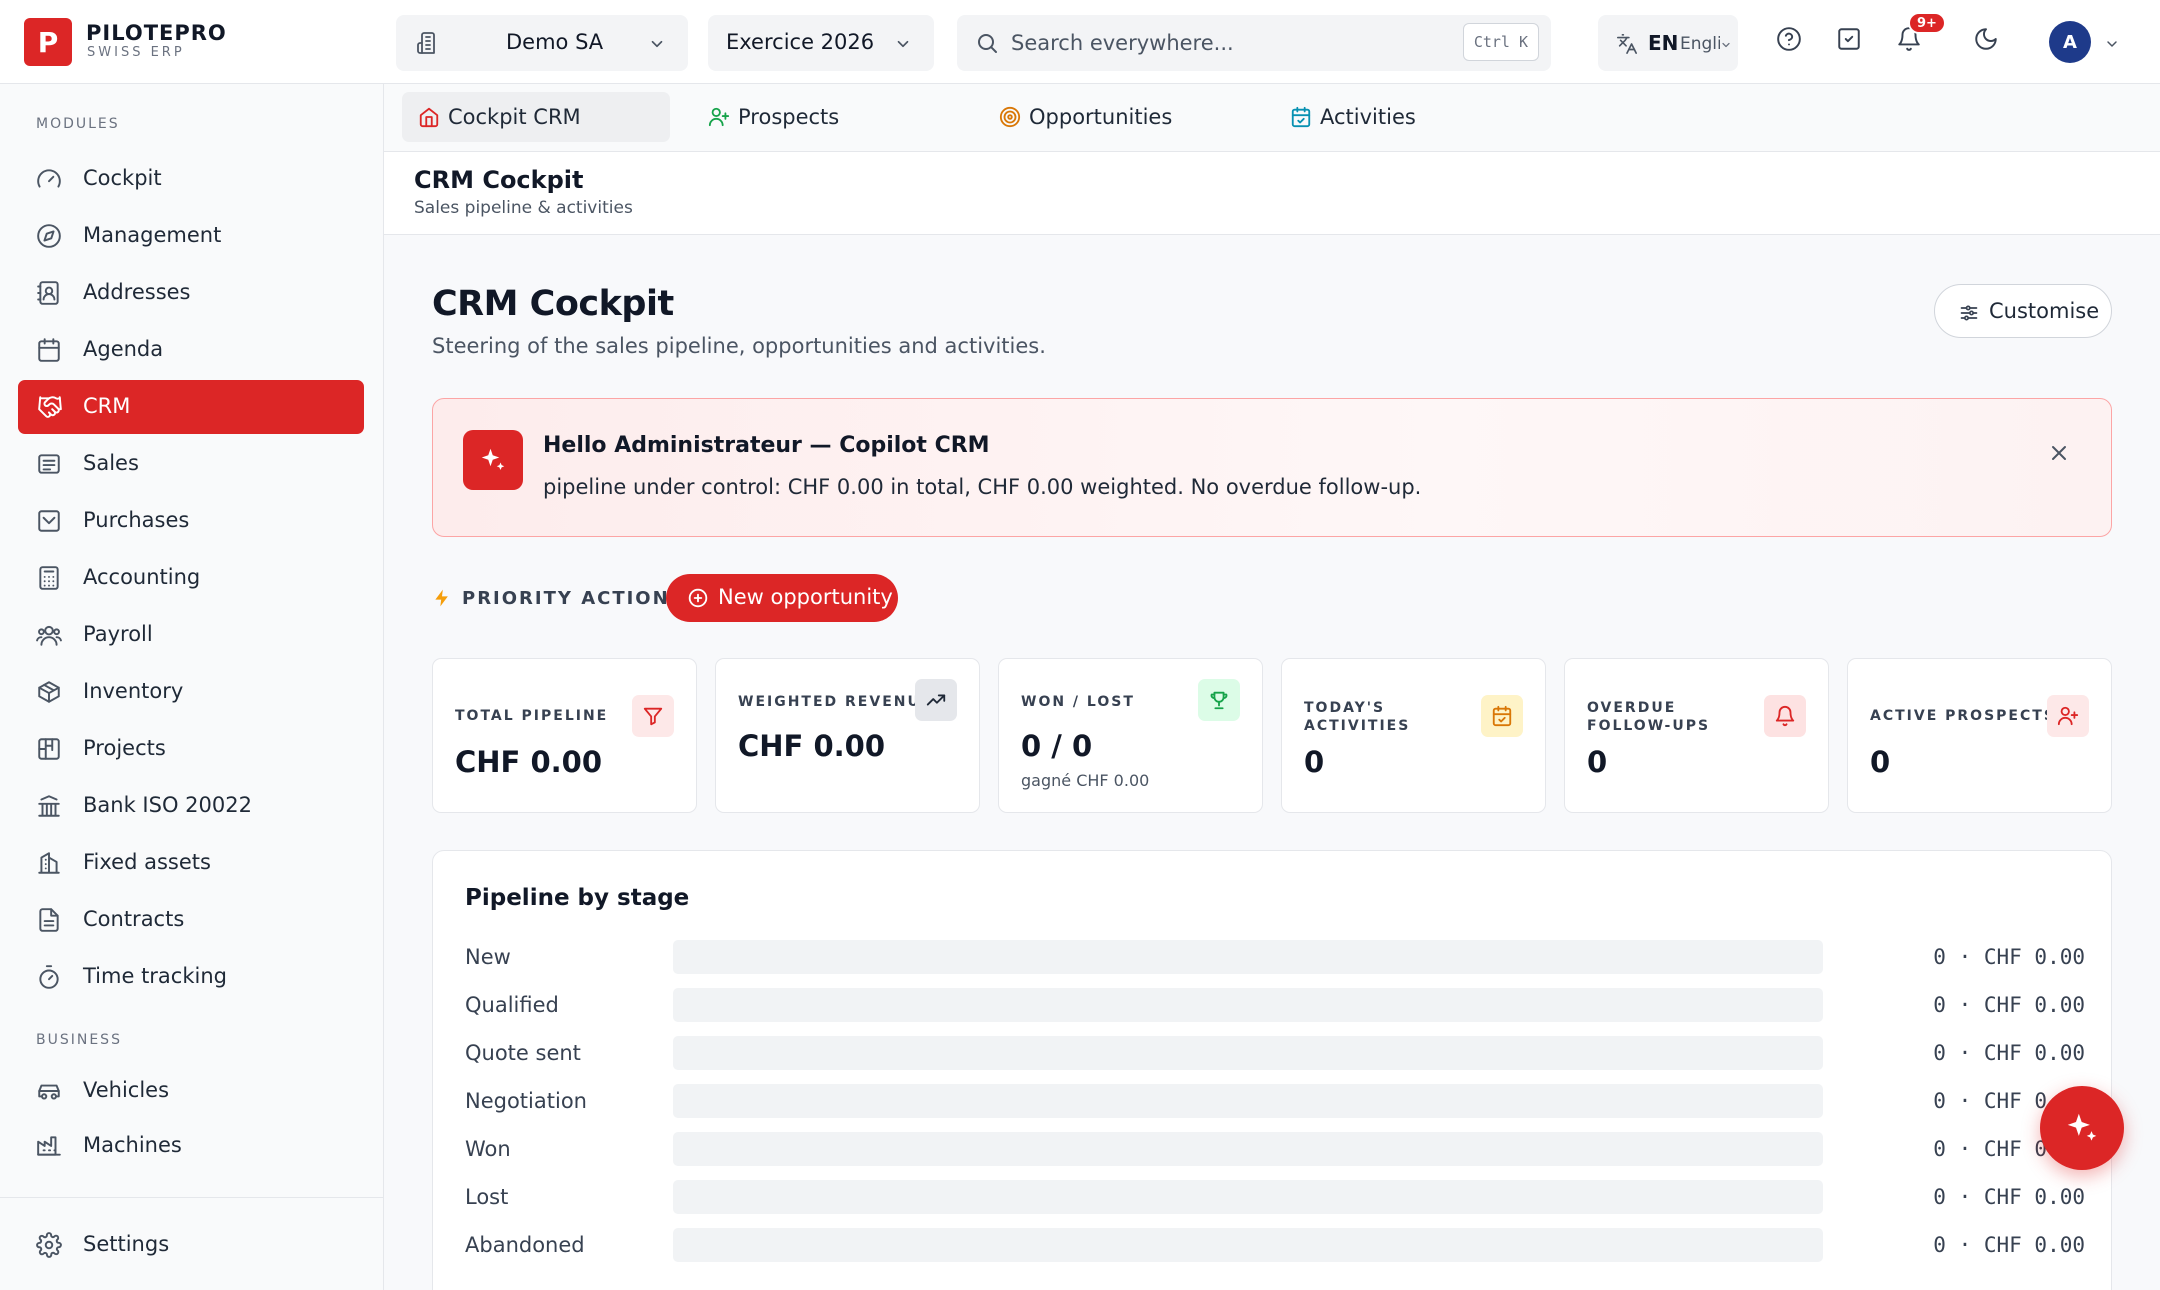 This screenshot has width=2160, height=1290. What do you see at coordinates (191, 1245) in the screenshot?
I see `sidebar-item-settings: Settings` at bounding box center [191, 1245].